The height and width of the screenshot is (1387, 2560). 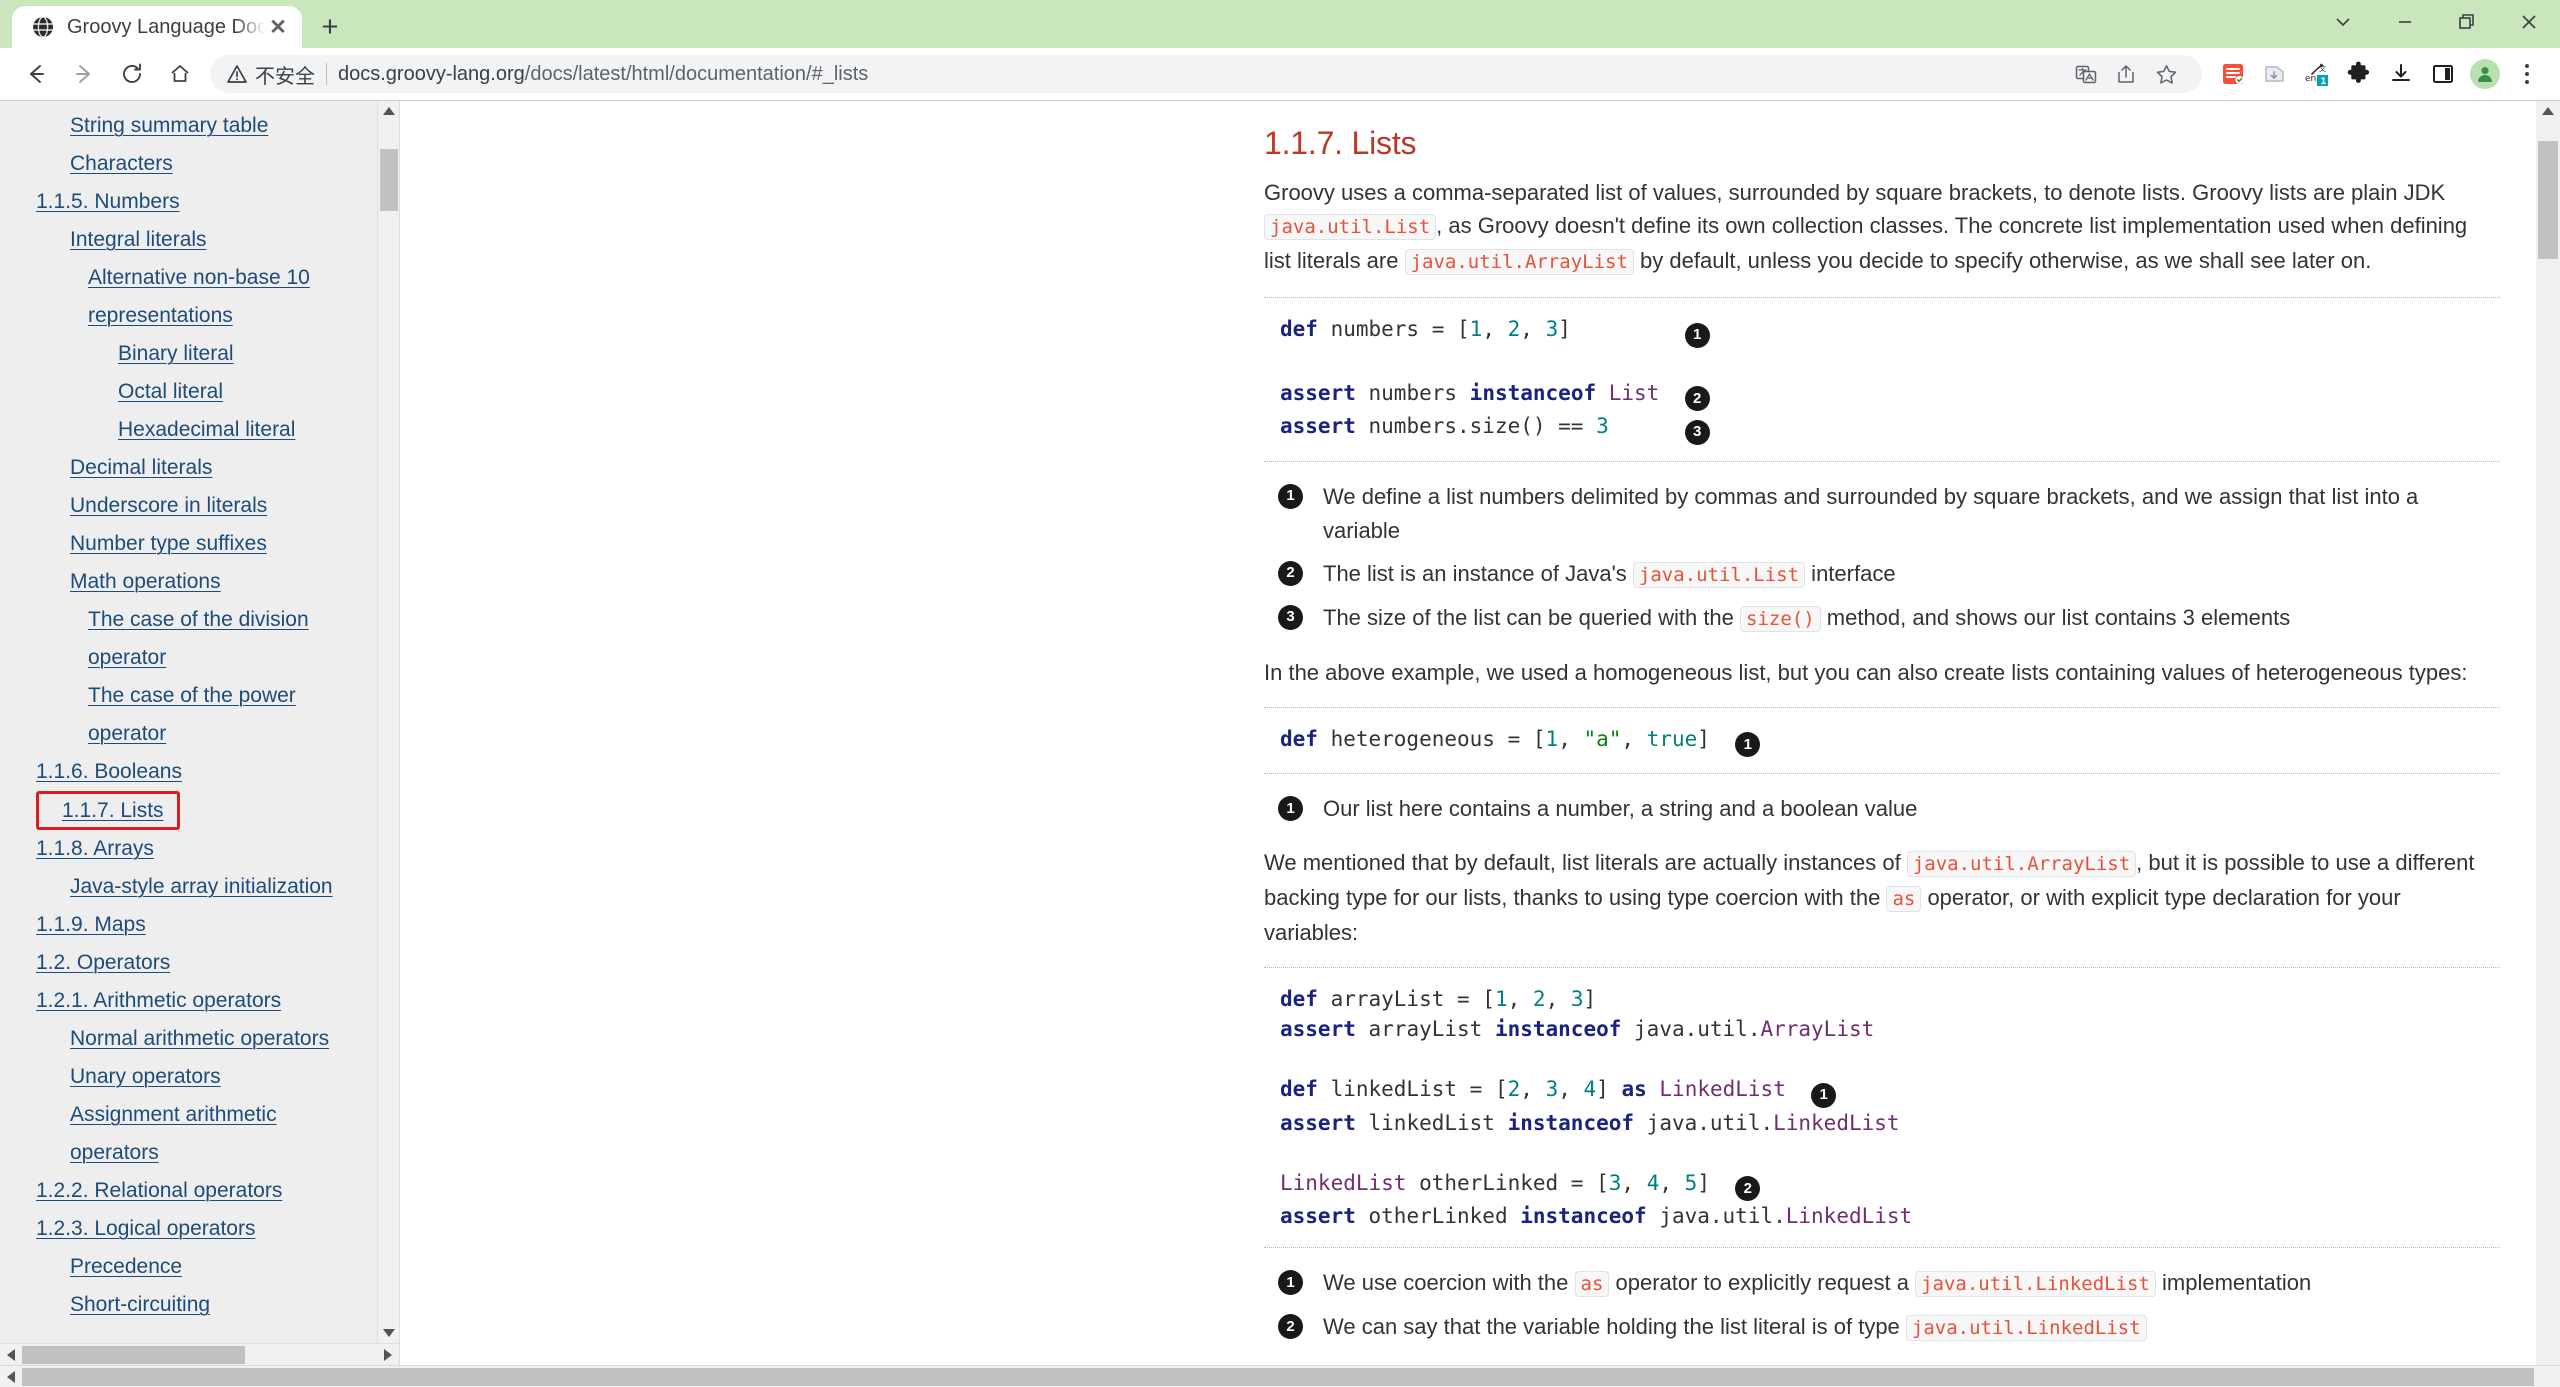 I want to click on globe-icon, so click(x=43, y=27).